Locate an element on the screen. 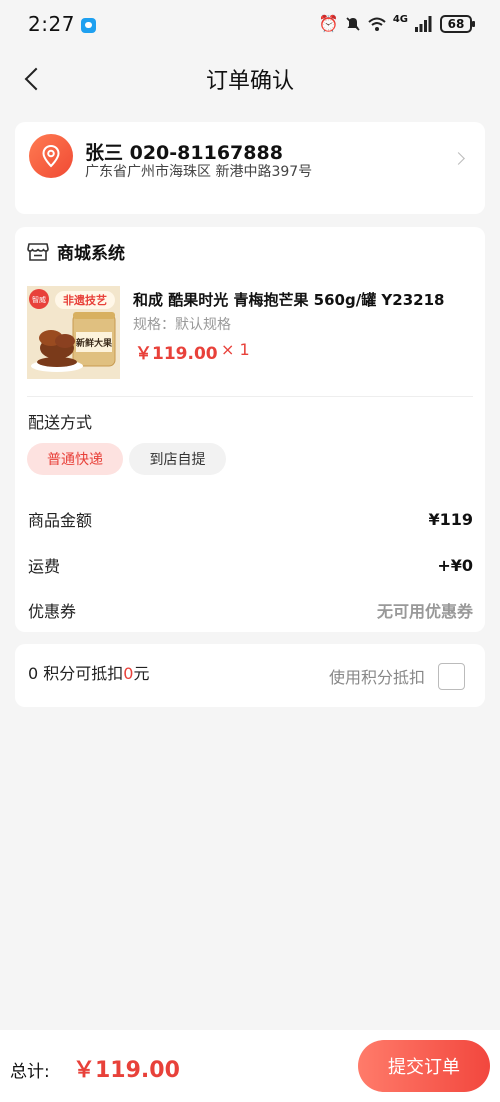 This screenshot has height=1102, width=500. delivery-option-express: 普通快递 is located at coordinates (75, 459).